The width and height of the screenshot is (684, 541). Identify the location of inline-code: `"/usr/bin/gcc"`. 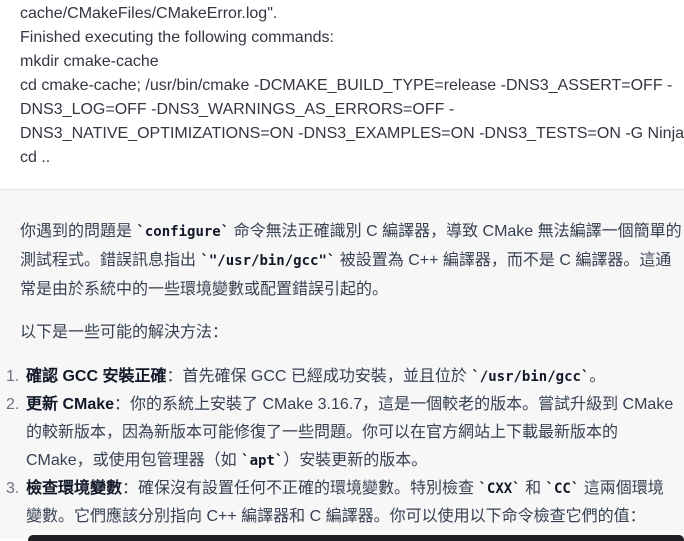
(268, 261).